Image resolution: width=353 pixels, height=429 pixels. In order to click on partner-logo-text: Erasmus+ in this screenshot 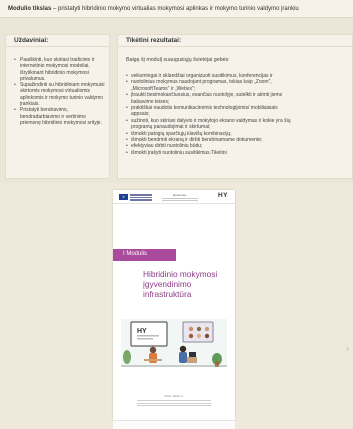, I will do `click(180, 195)`.